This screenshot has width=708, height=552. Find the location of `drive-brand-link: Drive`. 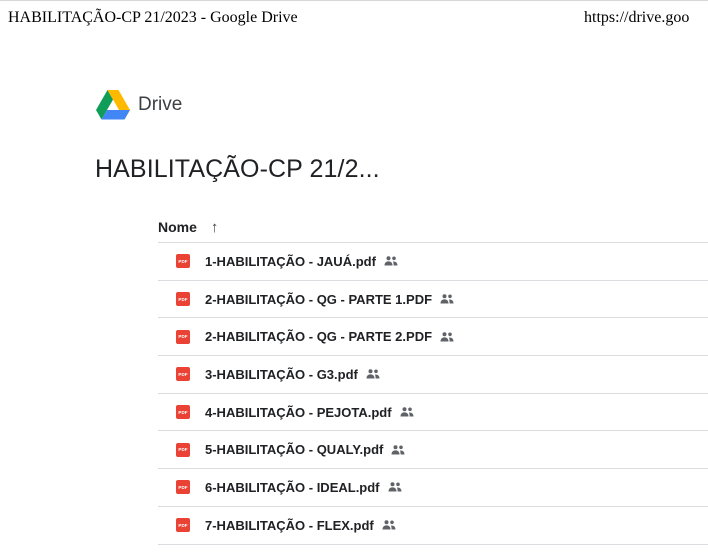

drive-brand-link: Drive is located at coordinates (139, 105).